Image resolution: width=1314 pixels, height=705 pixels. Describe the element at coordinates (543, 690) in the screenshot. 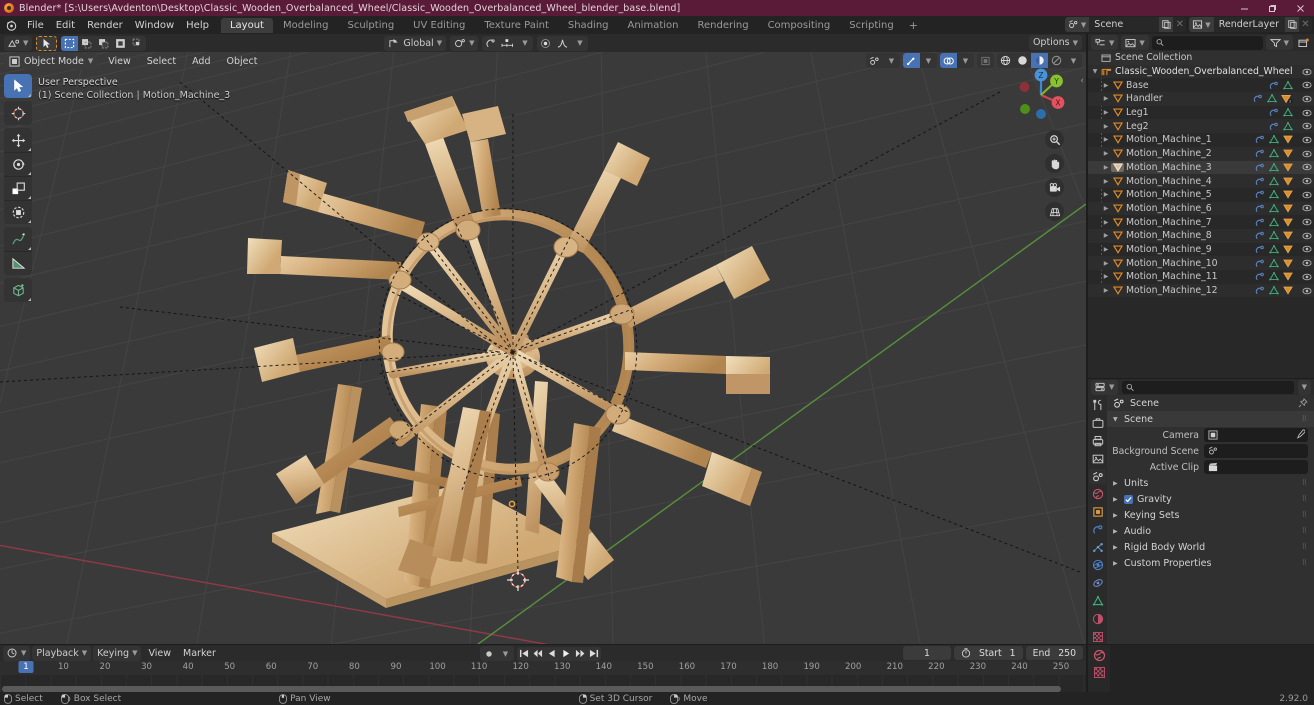

I see `timeline-keyframe-area` at that location.